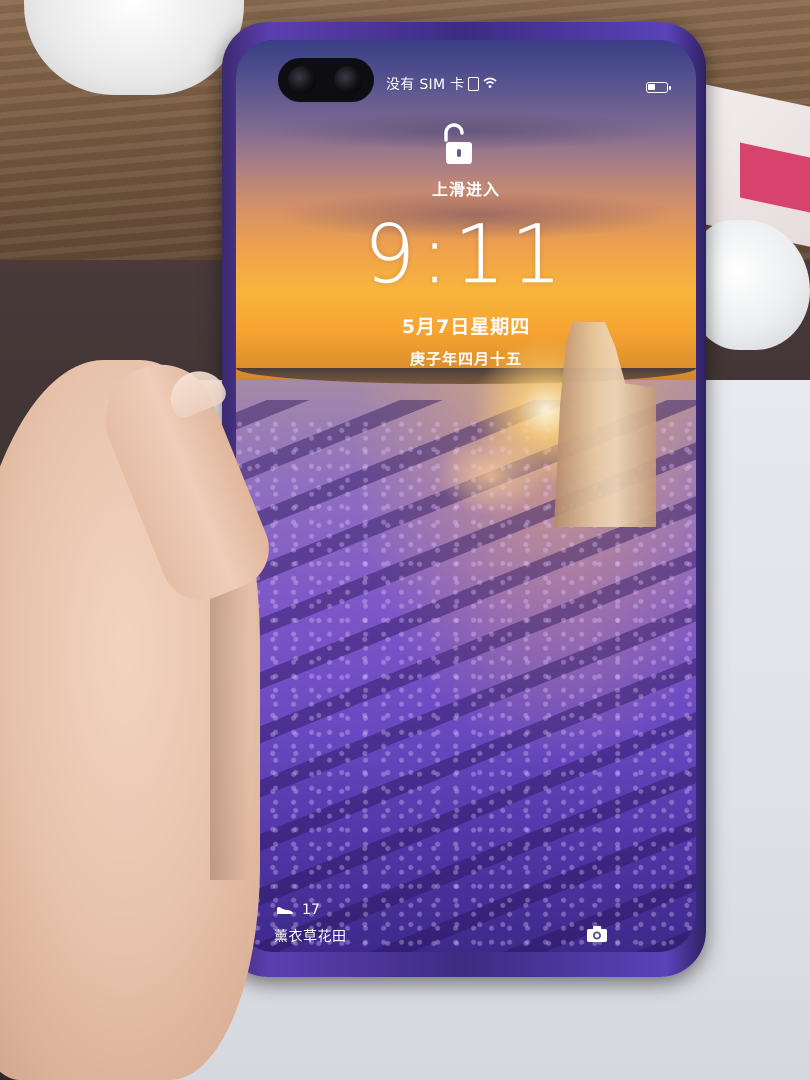 The image size is (810, 1080). Describe the element at coordinates (310, 936) in the screenshot. I see `wallpaper-caption: 薰衣草花田` at that location.